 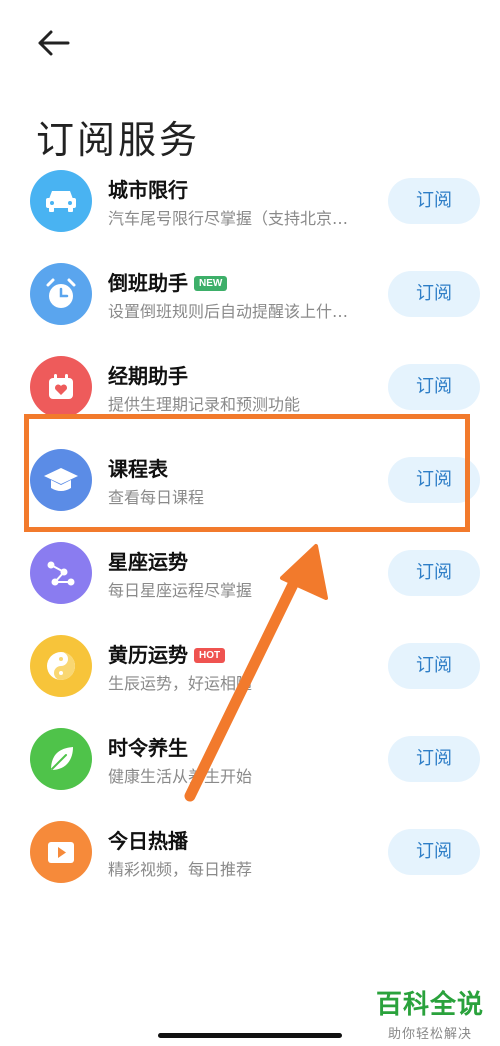 I want to click on service-desc: 健康生活从养生开始, so click(x=180, y=776).